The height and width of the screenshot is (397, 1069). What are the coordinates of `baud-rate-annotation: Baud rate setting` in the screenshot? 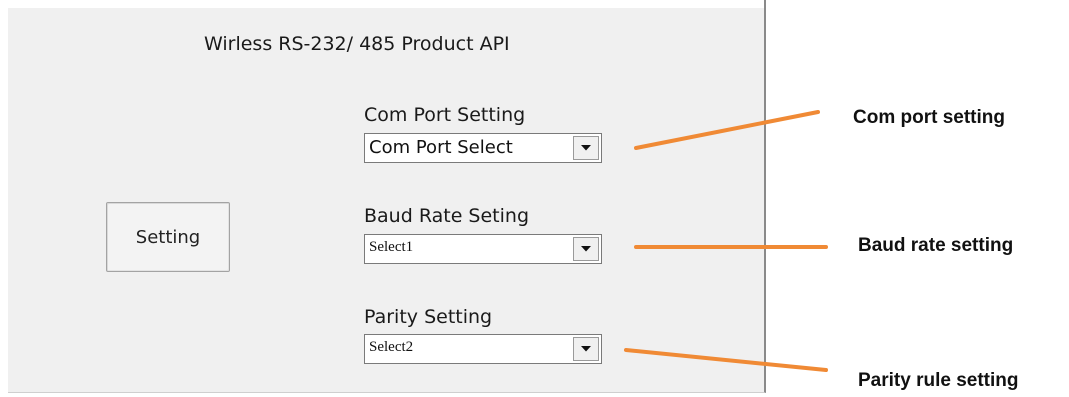 It's located at (936, 245).